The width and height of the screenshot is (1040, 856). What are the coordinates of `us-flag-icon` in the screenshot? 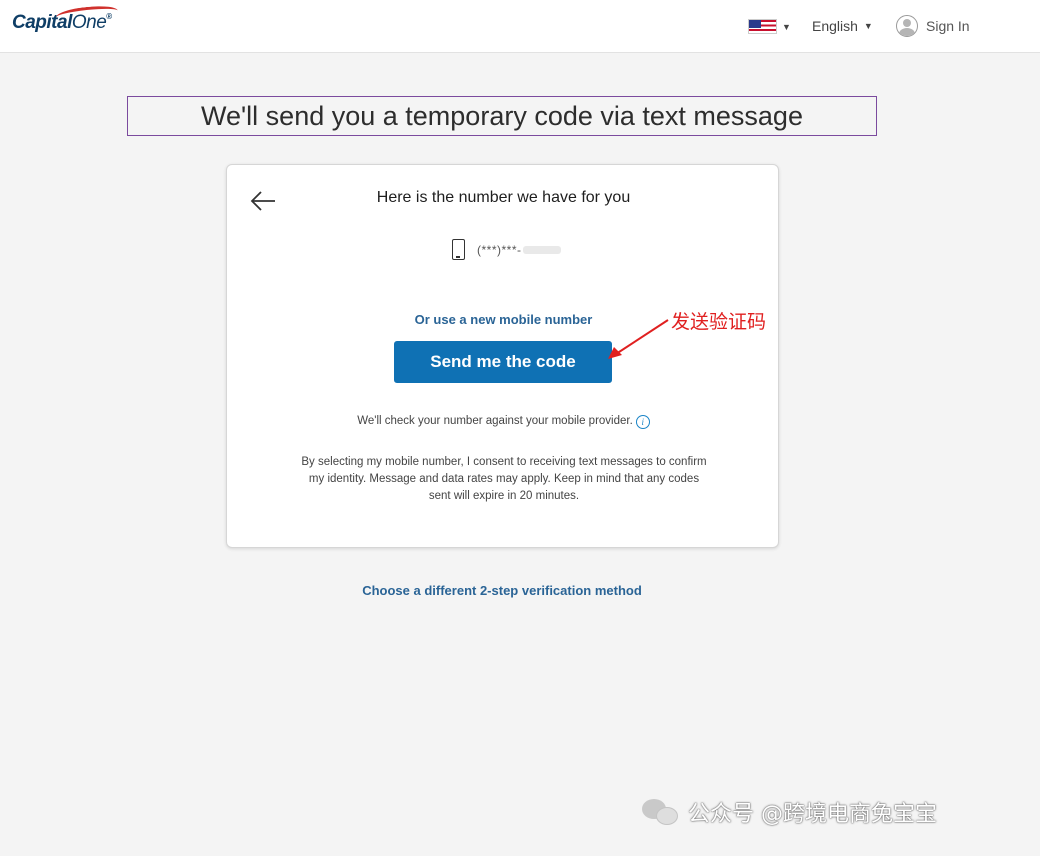 It's located at (762, 26).